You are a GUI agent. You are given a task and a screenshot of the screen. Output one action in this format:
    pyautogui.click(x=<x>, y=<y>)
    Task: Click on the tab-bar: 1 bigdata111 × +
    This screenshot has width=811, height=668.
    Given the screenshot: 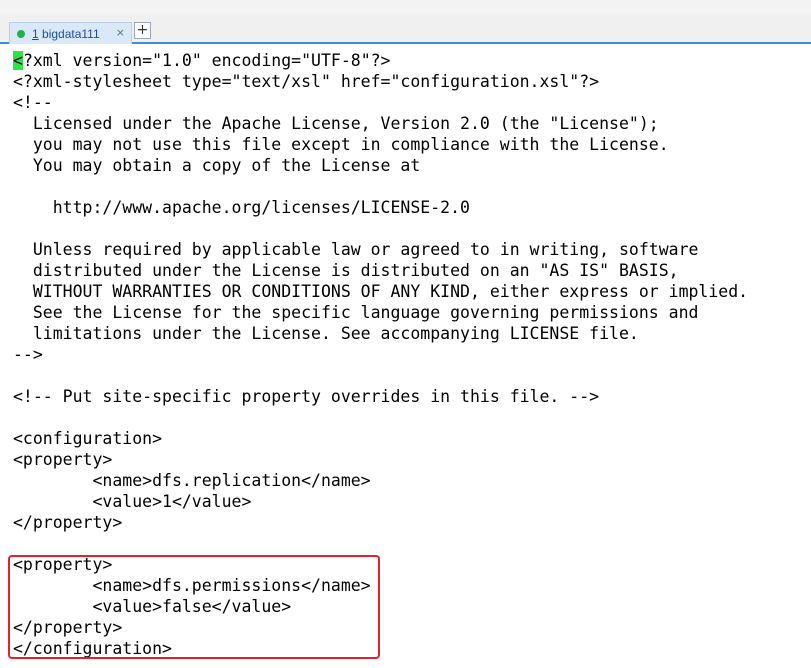 What is the action you would take?
    pyautogui.click(x=405, y=29)
    